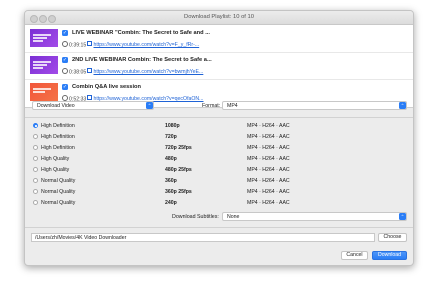 The image size is (436, 300). What do you see at coordinates (211, 106) in the screenshot?
I see `format-label: Format:` at bounding box center [211, 106].